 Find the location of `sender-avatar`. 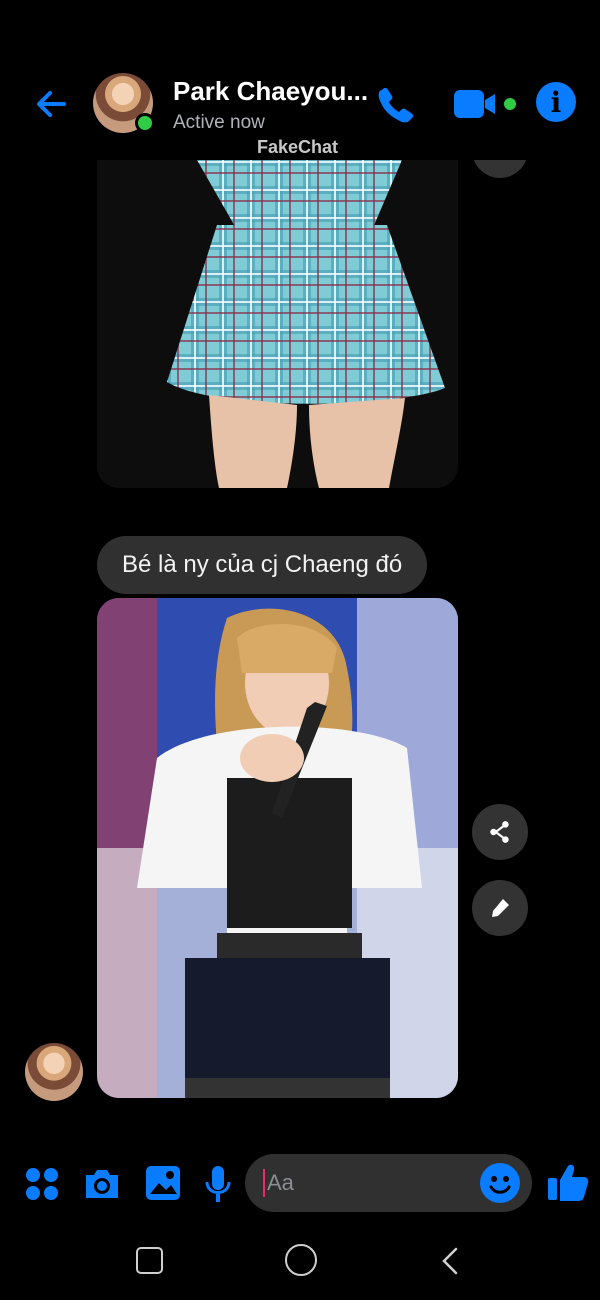

sender-avatar is located at coordinates (54, 1072).